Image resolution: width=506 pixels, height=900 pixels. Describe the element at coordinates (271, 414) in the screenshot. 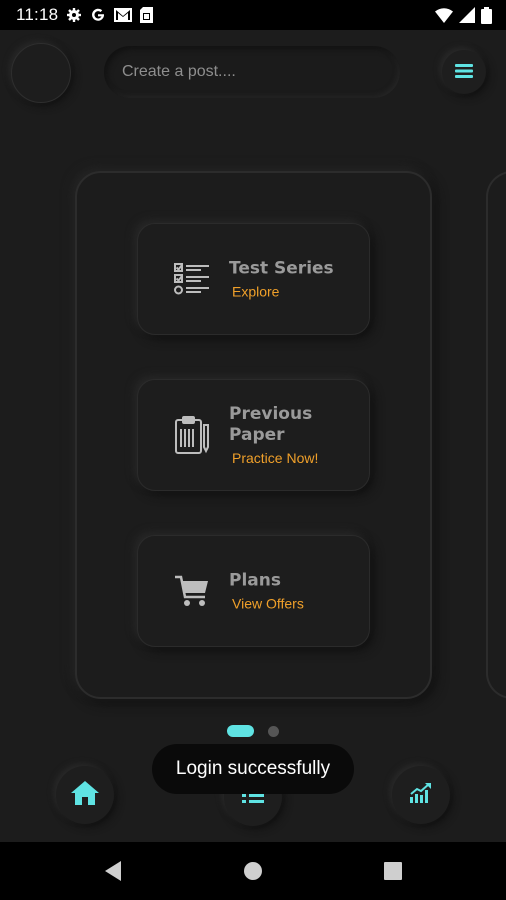

I see `tile-title-line1: Previous` at that location.